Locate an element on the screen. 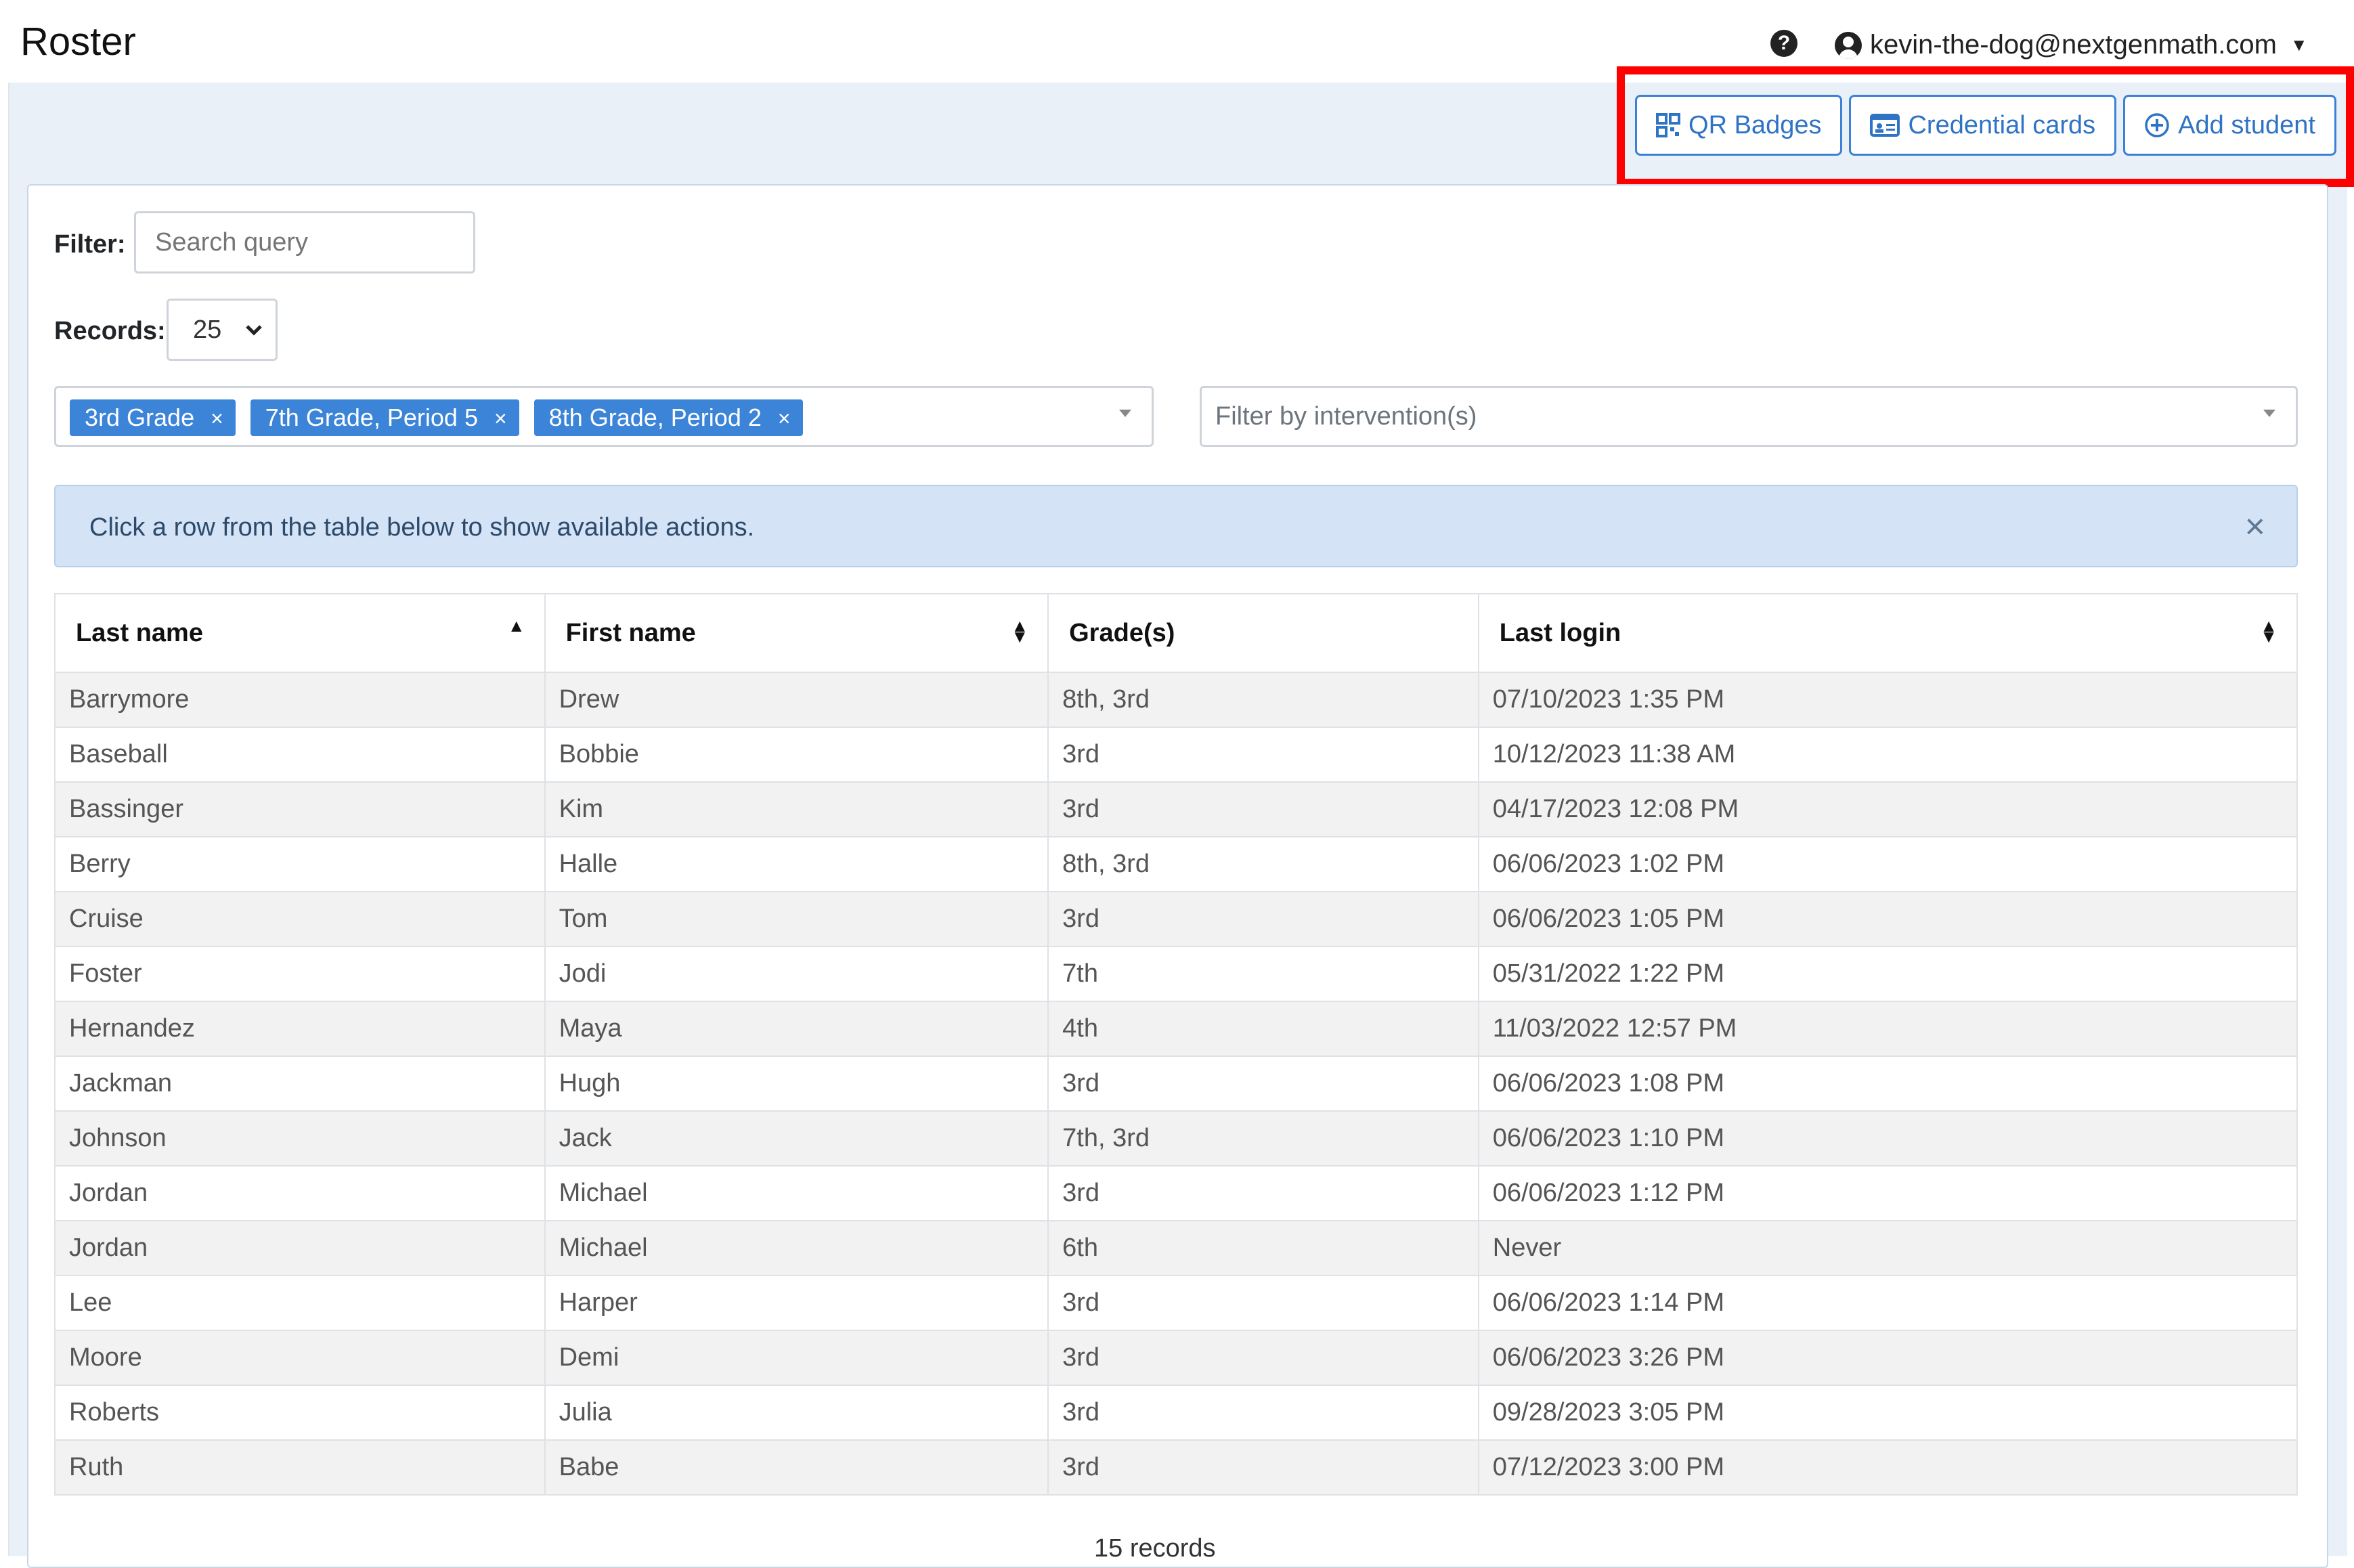 This screenshot has width=2354, height=1568. cell-first-name: Hugh is located at coordinates (796, 1083).